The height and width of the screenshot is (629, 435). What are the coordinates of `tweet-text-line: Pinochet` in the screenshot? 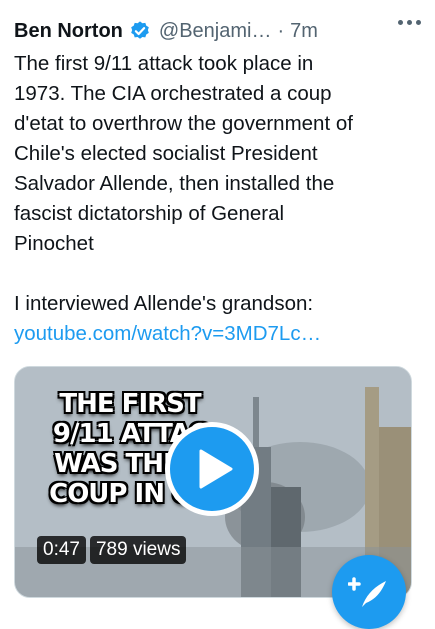 It's located at (54, 243).